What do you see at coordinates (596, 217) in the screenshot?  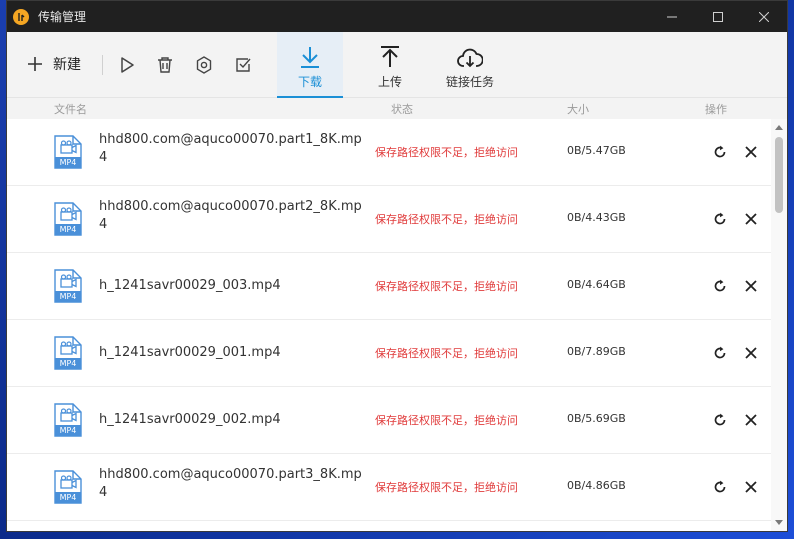 I see `file-size: 0B/4.43GB` at bounding box center [596, 217].